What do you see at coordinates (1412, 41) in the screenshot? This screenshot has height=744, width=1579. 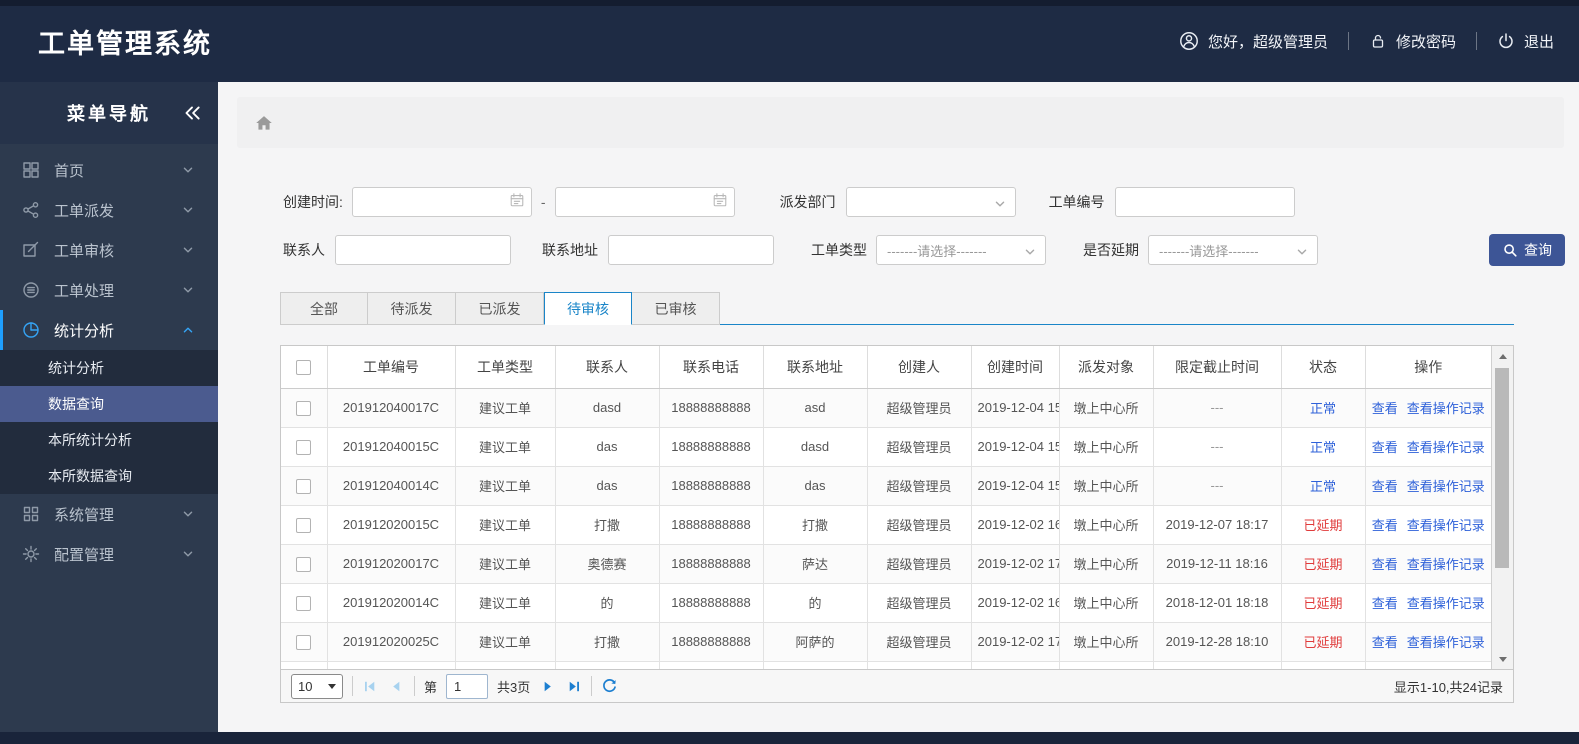 I see `change-password-button: 修改密码` at bounding box center [1412, 41].